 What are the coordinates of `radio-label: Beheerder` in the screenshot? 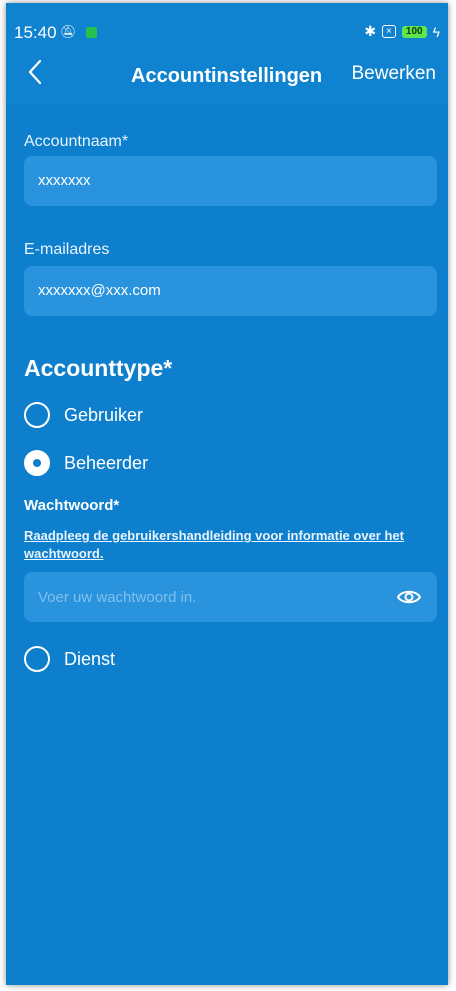 It's located at (106, 462).